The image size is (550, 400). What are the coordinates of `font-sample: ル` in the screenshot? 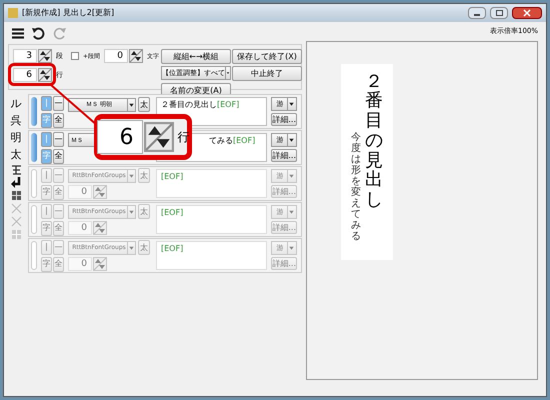 It's located at (16, 103).